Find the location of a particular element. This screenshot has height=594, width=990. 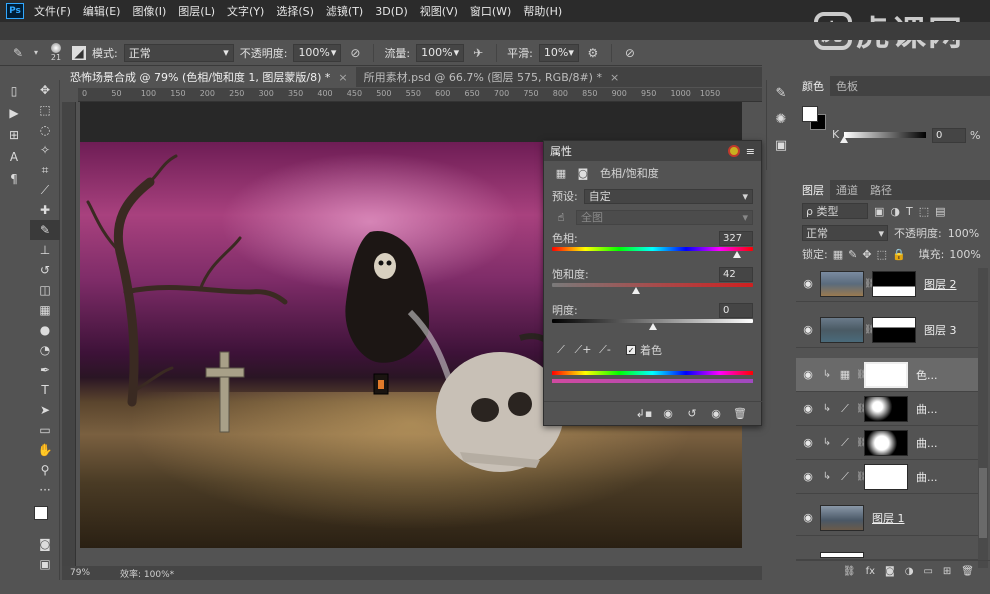

saturation-slider is located at coordinates (652, 288).